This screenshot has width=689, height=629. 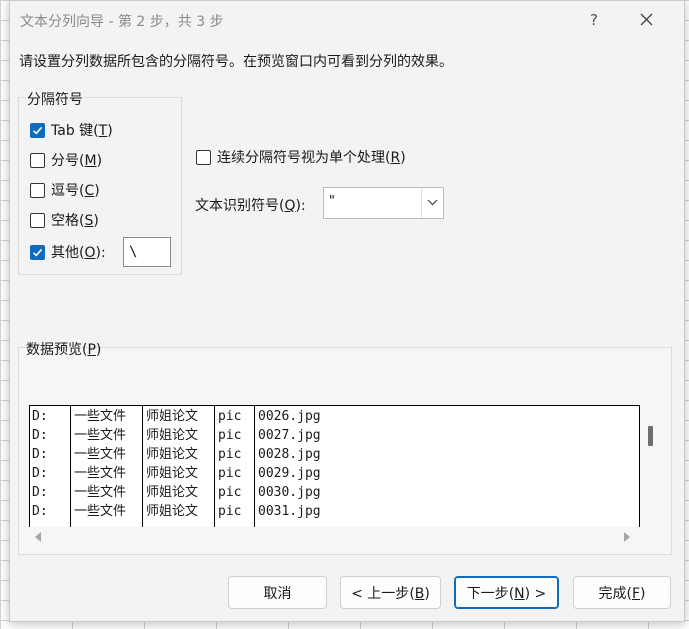 I want to click on other-checkbox: 其他(O):, so click(x=68, y=252).